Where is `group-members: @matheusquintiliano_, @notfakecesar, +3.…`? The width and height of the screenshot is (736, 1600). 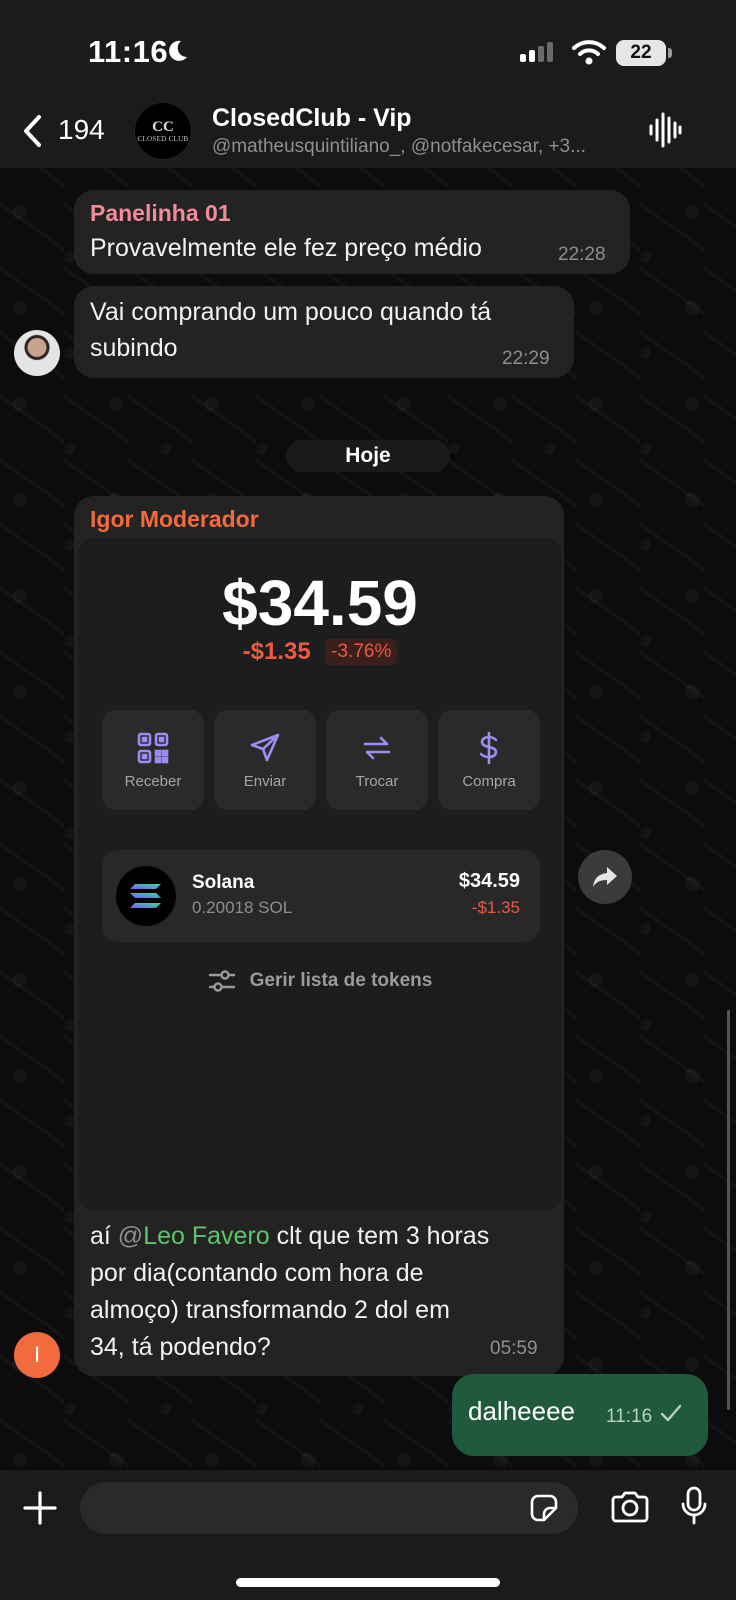 group-members: @matheusquintiliano_, @notfakecesar, +3.… is located at coordinates (422, 147).